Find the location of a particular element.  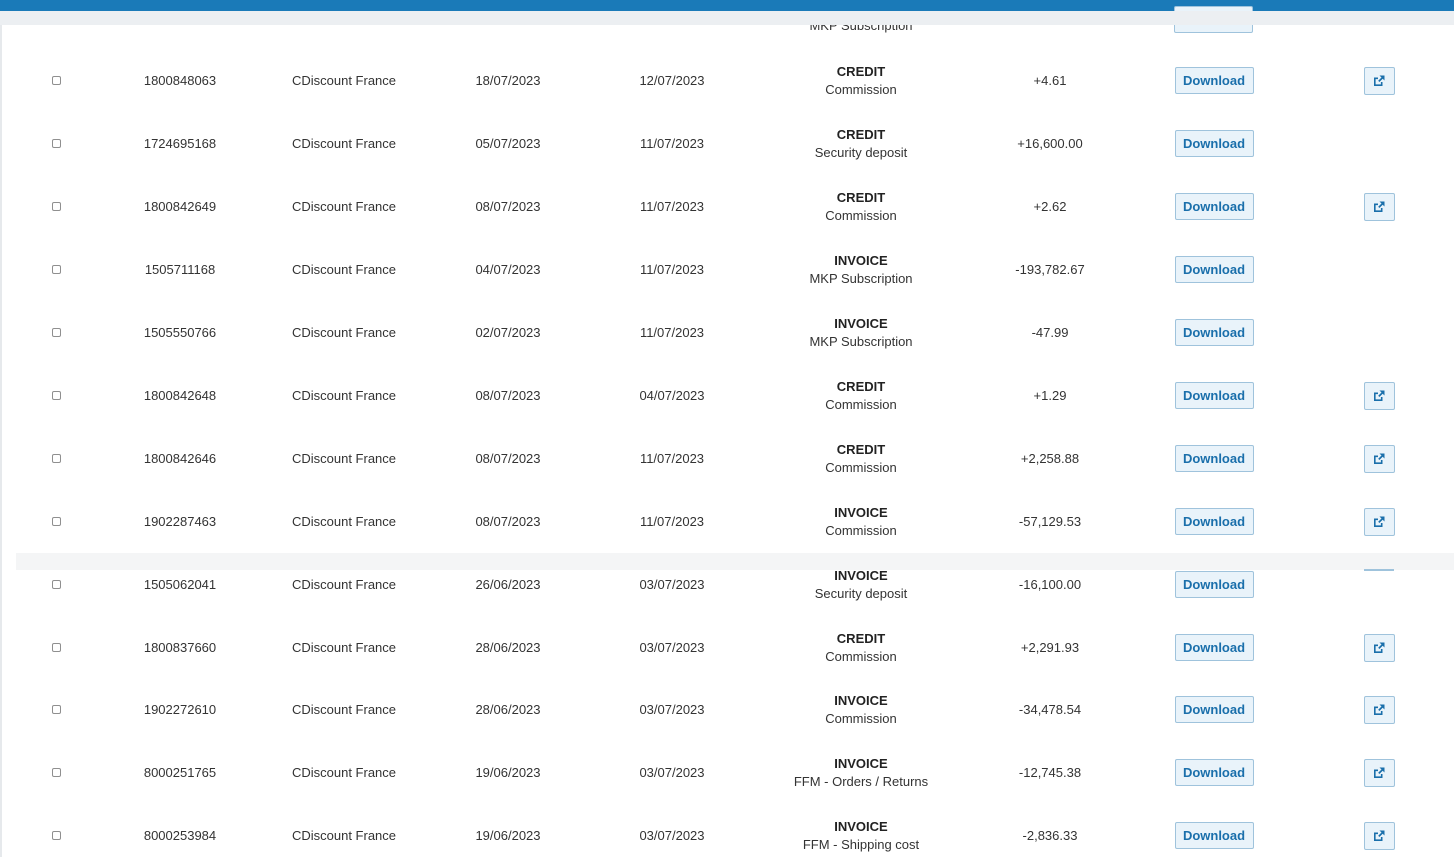

document-number: 8000253984 is located at coordinates (180, 835).